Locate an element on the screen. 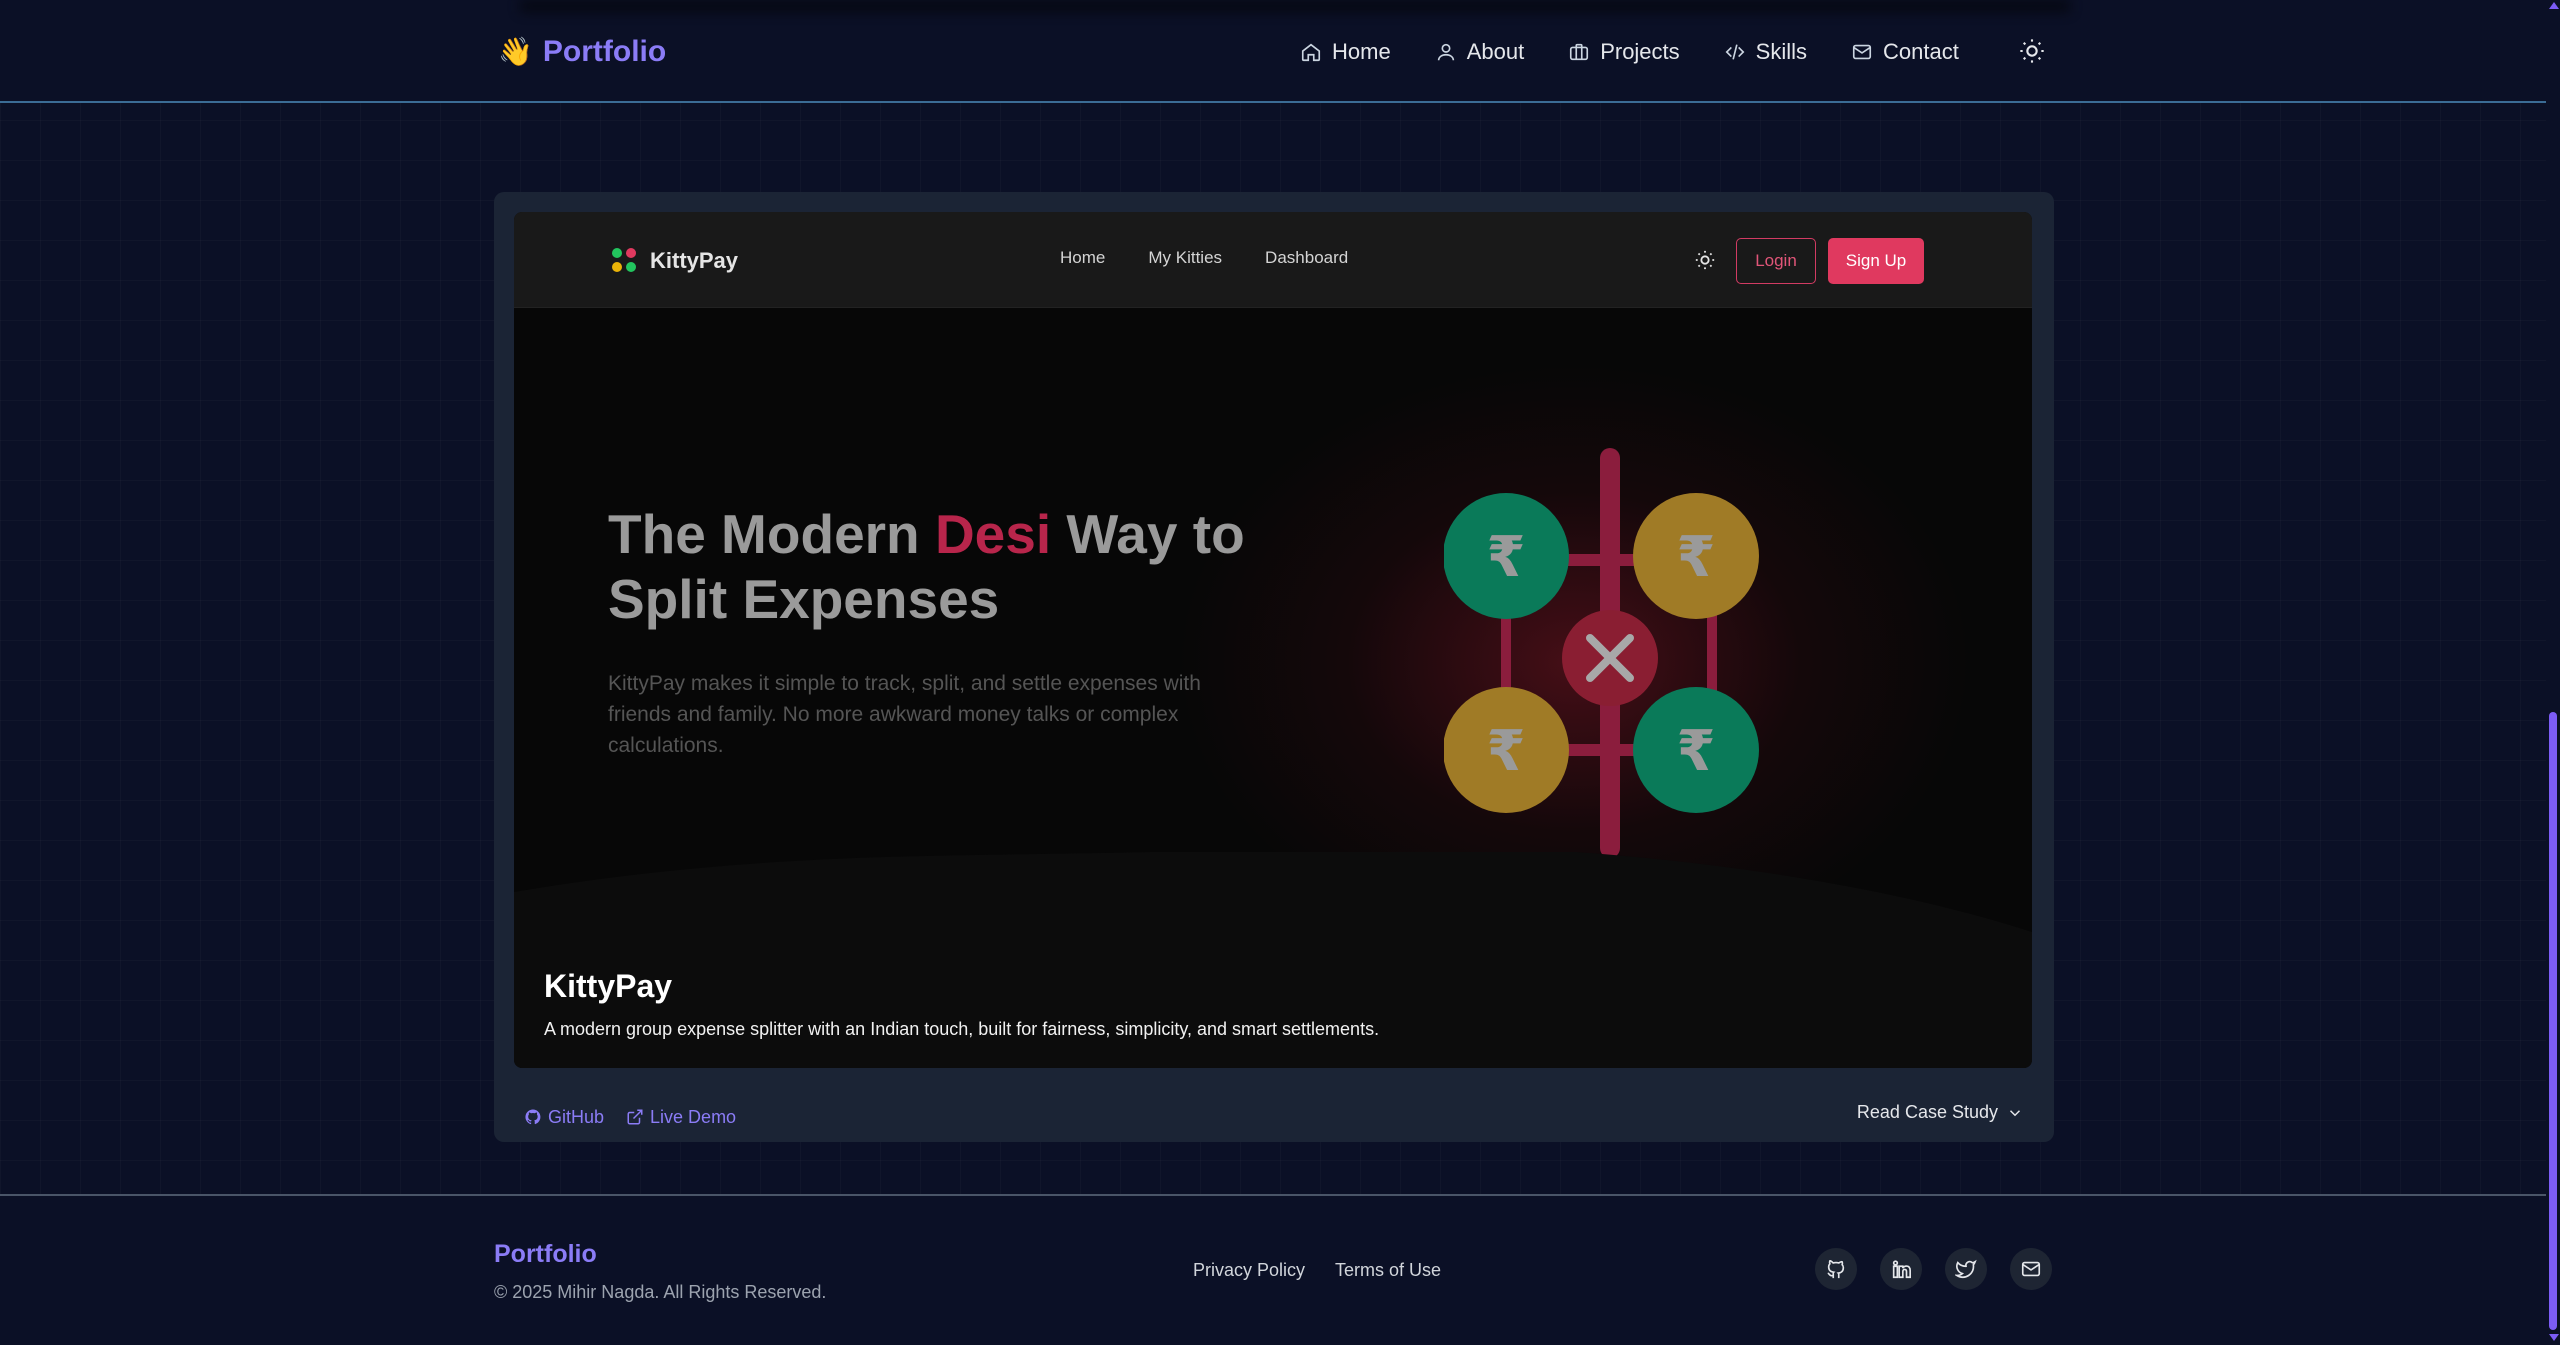 This screenshot has height=1345, width=2560. preview-nav-links: Home My Kitties Dashboard is located at coordinates (1204, 258).